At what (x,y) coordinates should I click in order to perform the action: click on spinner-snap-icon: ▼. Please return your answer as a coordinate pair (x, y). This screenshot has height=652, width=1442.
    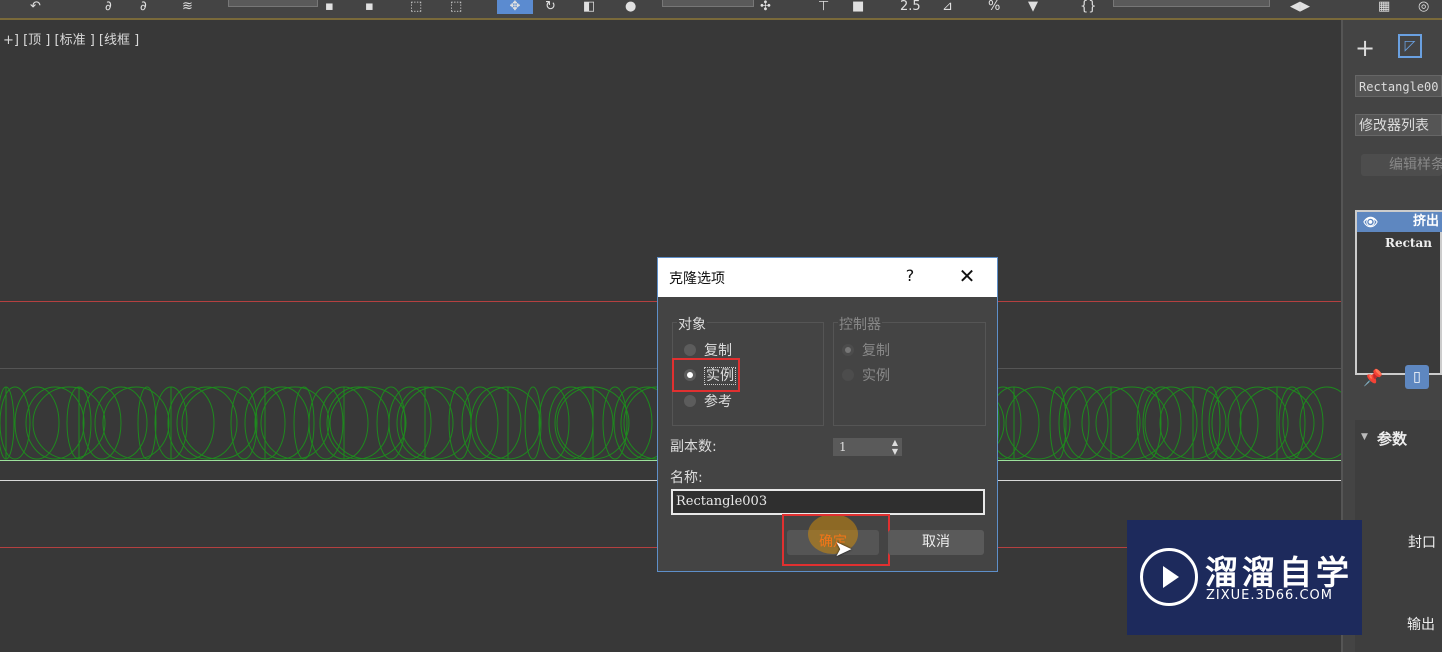
    Looking at the image, I should click on (1033, 7).